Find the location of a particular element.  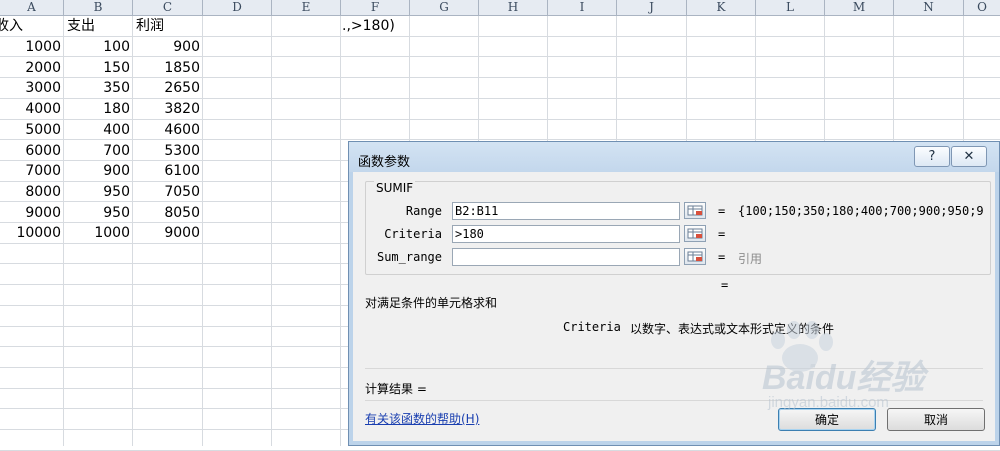

table-cell: 5300 is located at coordinates (168, 151).